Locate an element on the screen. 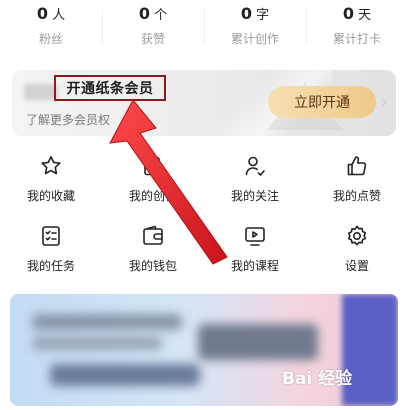 The width and height of the screenshot is (408, 410). task-list-icon is located at coordinates (51, 236).